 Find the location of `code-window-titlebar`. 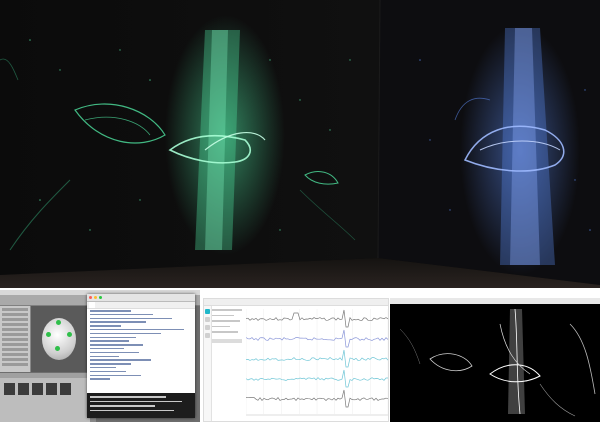

code-window-titlebar is located at coordinates (141, 298).